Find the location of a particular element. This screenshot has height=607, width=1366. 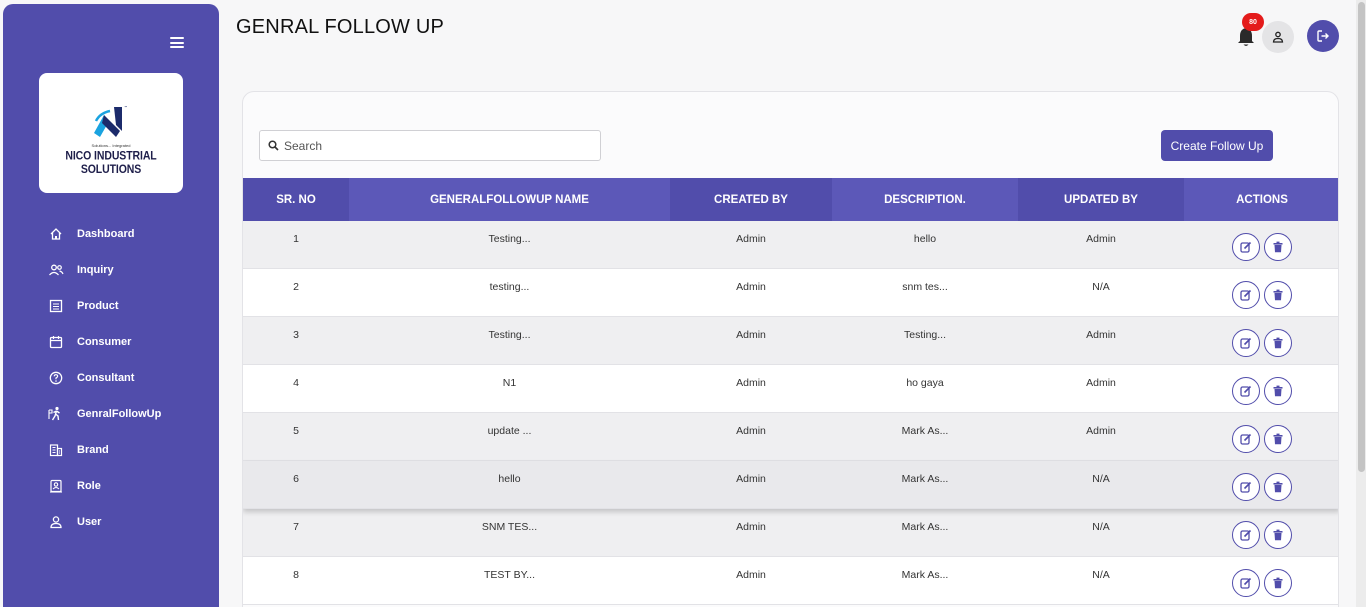

cell-name: hello is located at coordinates (509, 479).